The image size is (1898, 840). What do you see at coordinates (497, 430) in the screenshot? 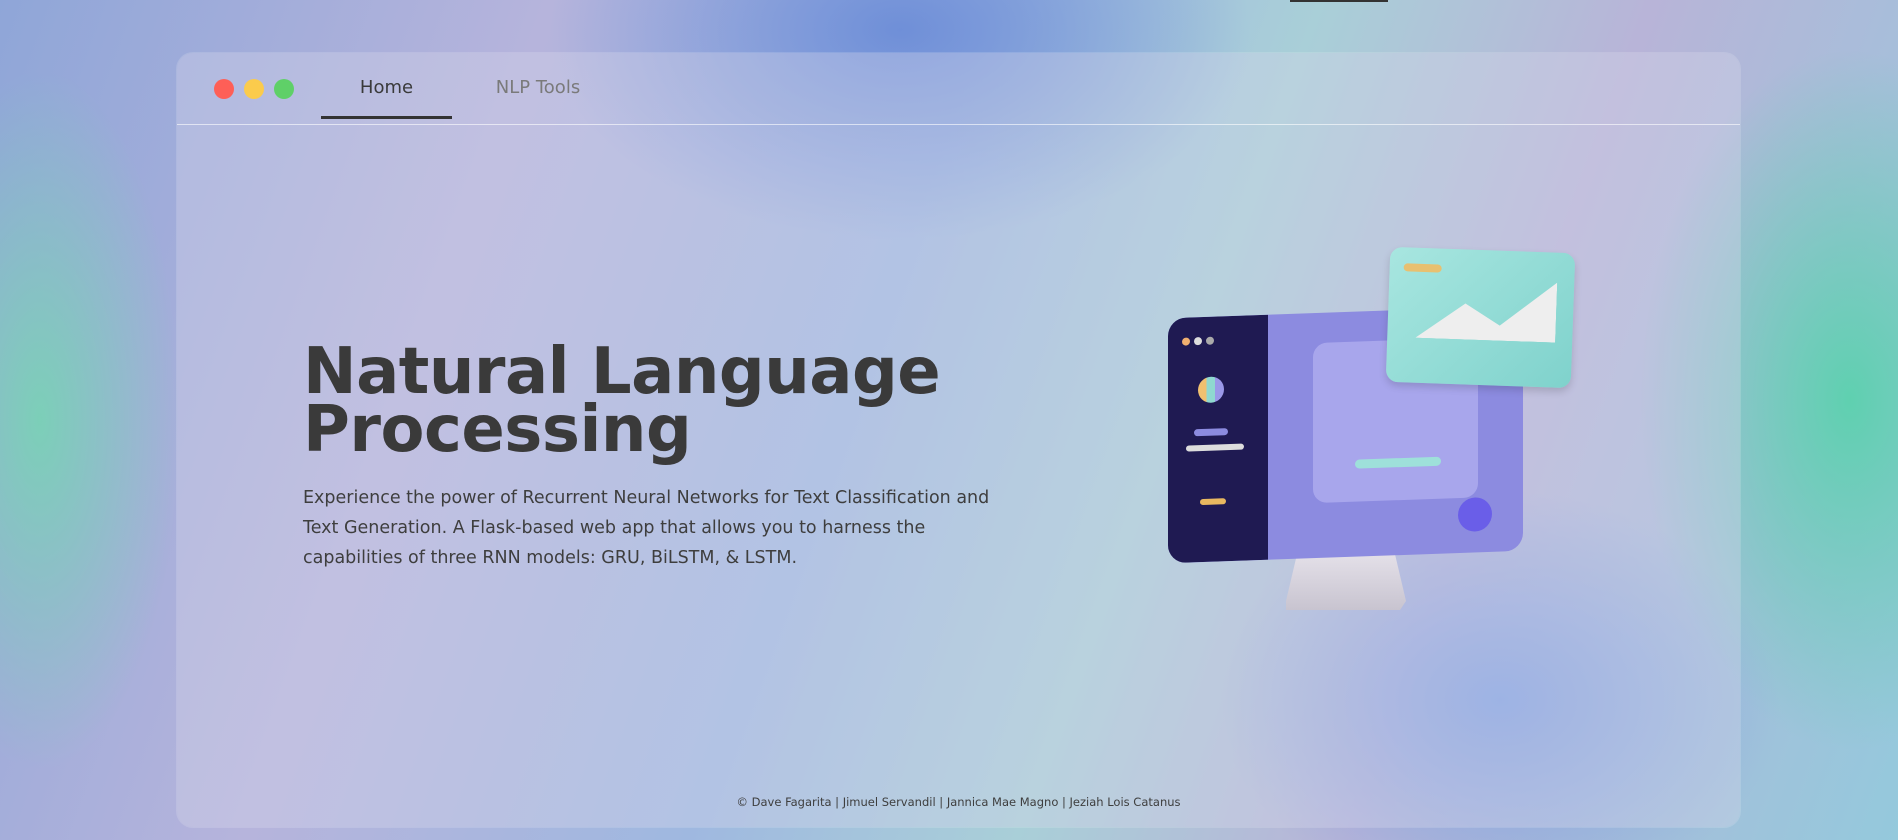
I see `title-line-2: Processing` at bounding box center [497, 430].